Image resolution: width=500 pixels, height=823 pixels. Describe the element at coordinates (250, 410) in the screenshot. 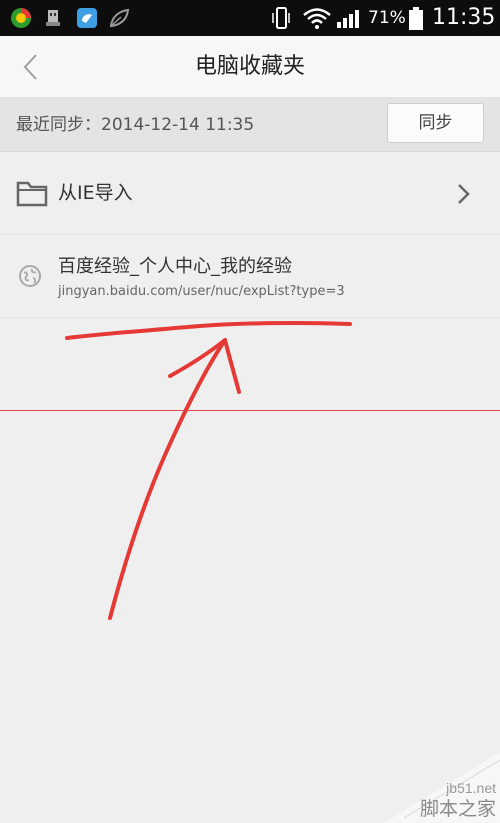

I see `red-divider-line` at that location.